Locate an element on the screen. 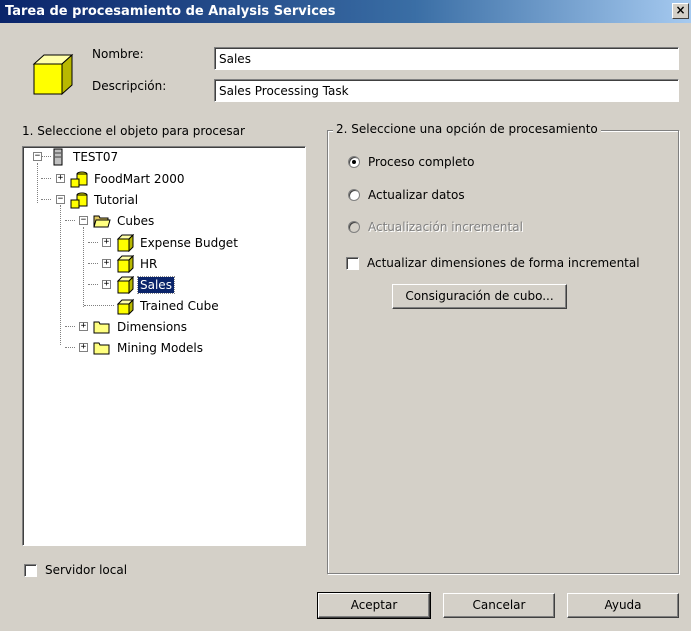 The width and height of the screenshot is (691, 631). tree-node-tutorial: Tutorial is located at coordinates (105, 200).